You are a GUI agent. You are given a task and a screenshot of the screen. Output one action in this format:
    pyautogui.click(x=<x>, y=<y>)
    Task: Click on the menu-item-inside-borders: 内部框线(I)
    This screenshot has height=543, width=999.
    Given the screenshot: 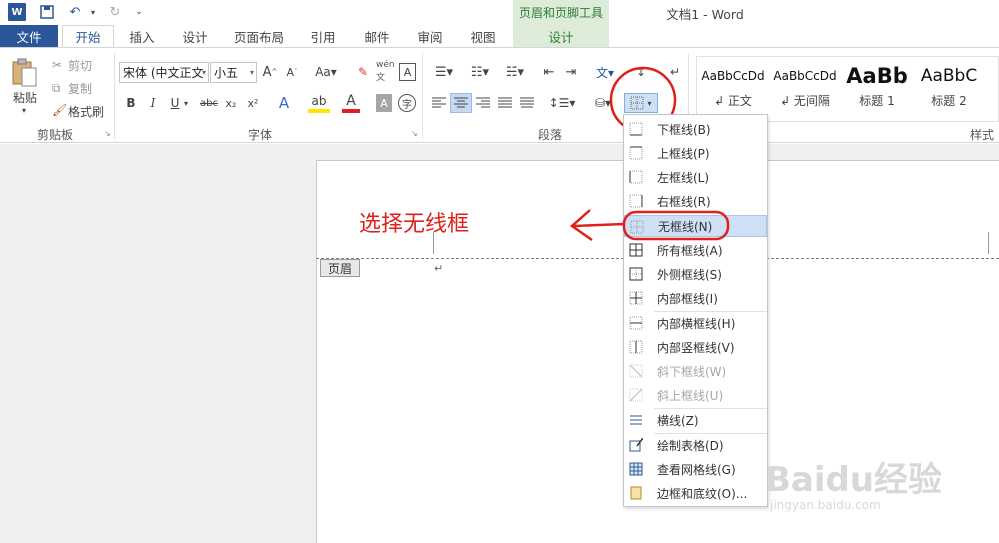 What is the action you would take?
    pyautogui.click(x=695, y=298)
    